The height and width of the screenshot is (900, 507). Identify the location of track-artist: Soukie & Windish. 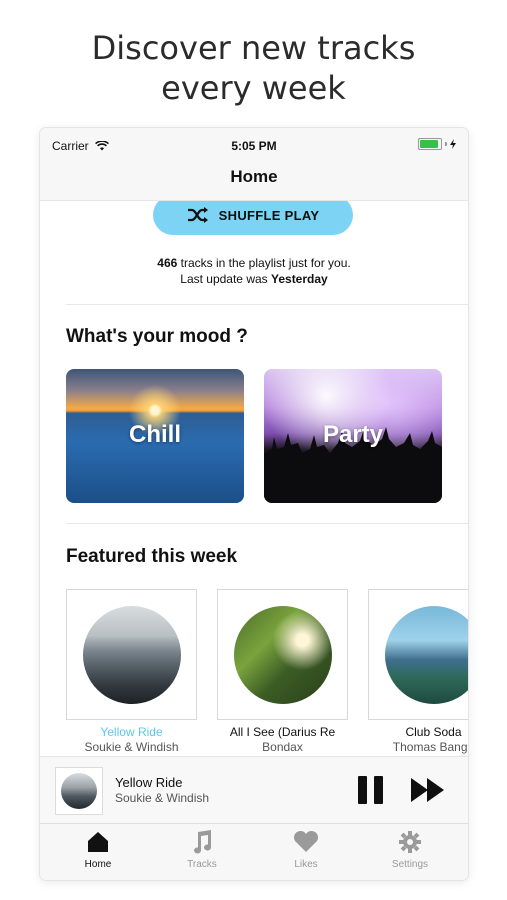
(131, 747).